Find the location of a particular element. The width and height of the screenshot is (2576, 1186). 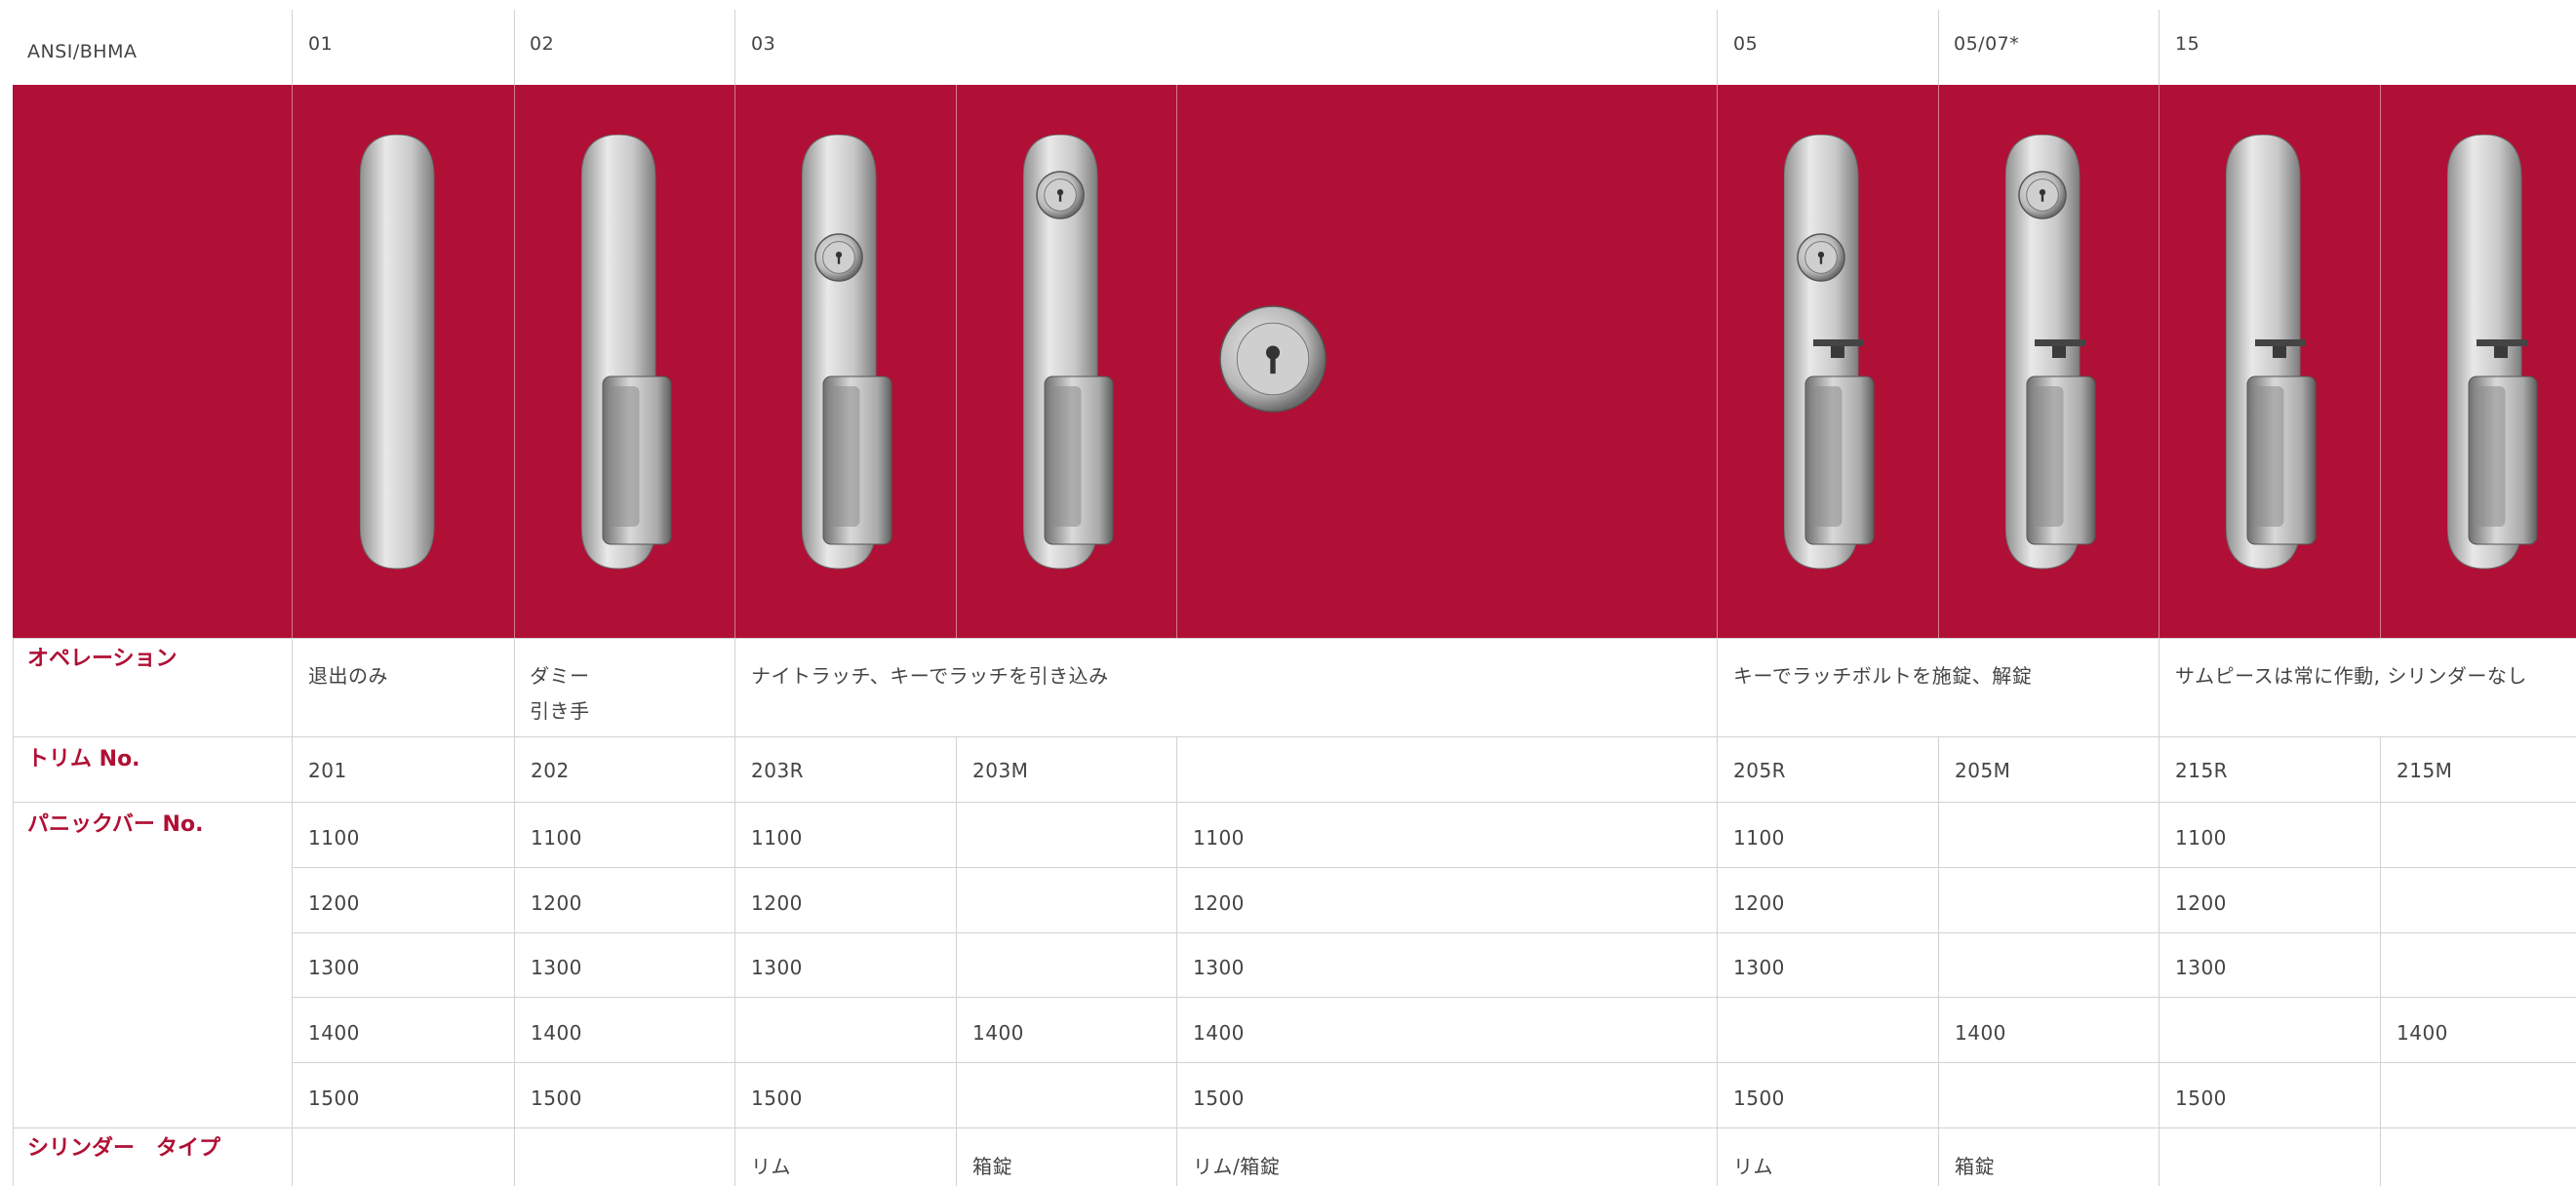

ansi-header: ANSI/BHMA is located at coordinates (82, 51).